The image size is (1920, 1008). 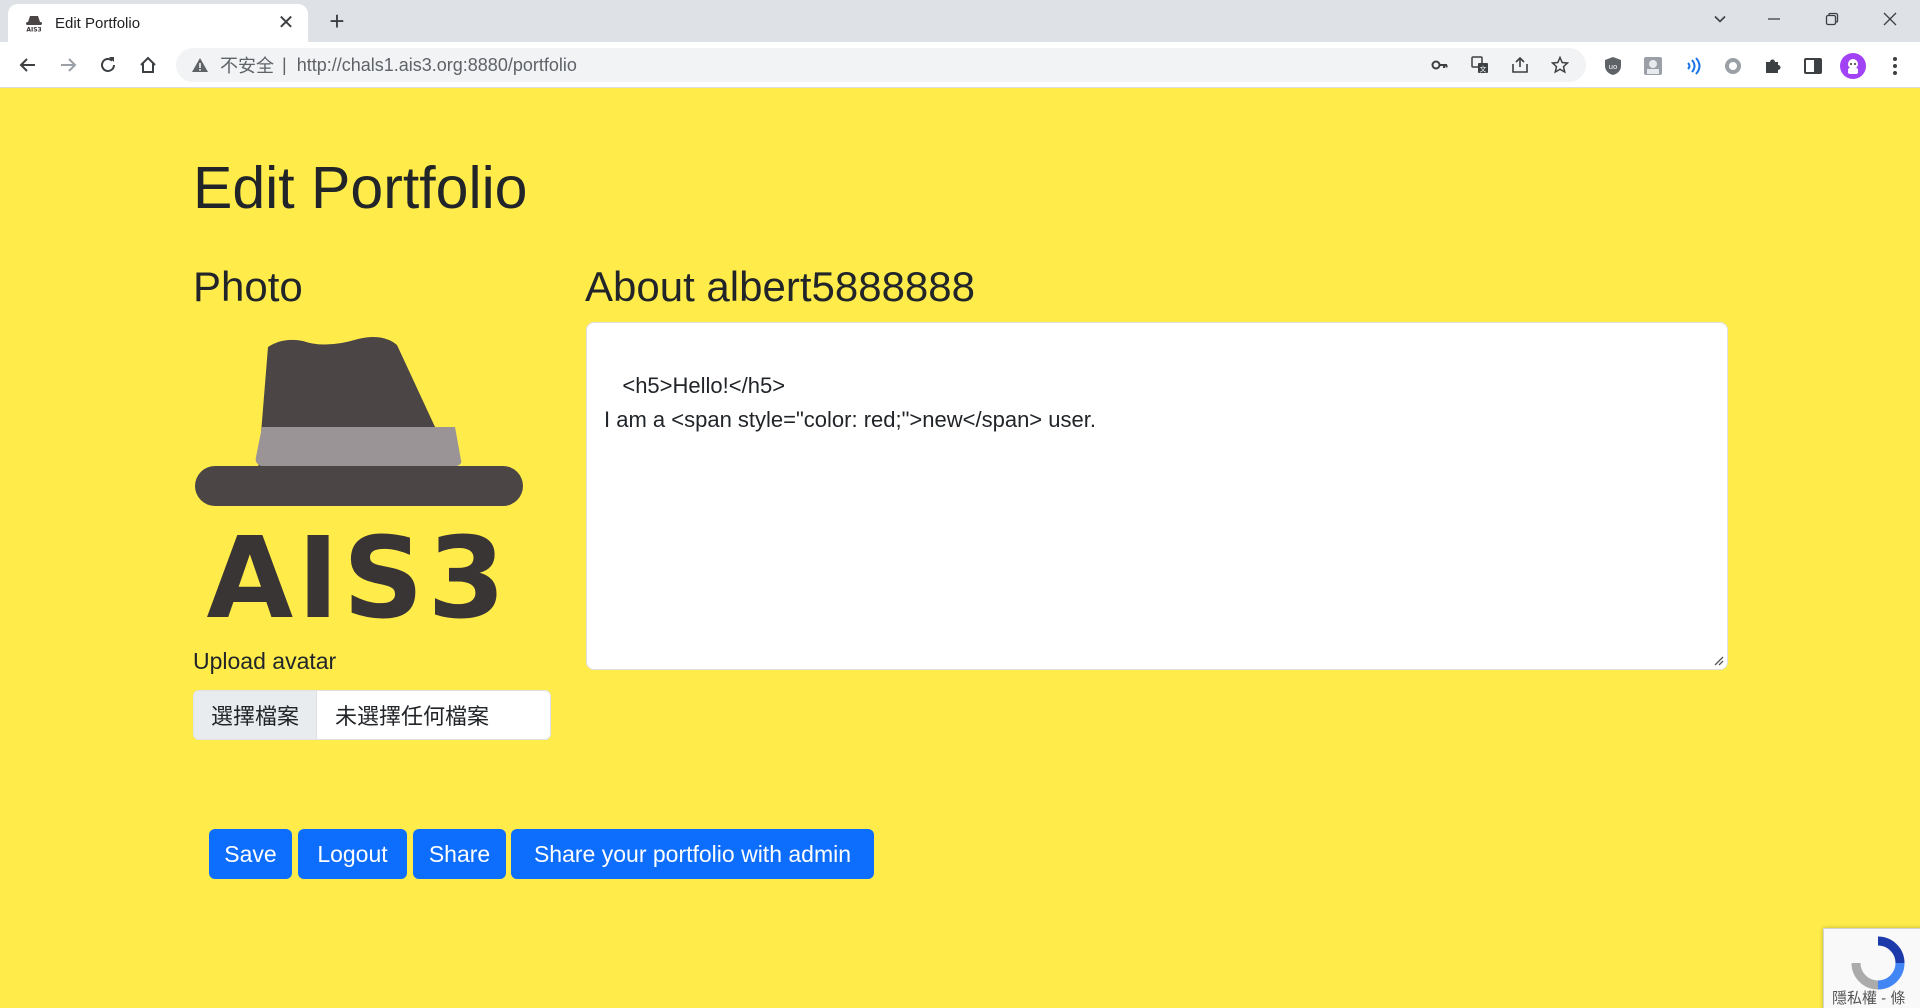 I want to click on file-status-text: 未選擇任何檔案, so click(x=412, y=716).